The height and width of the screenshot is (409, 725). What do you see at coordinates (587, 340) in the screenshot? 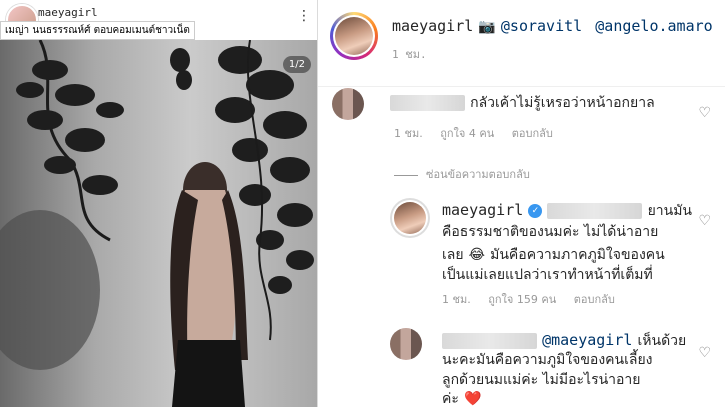
I see `mention-link: @maeyagirl` at bounding box center [587, 340].